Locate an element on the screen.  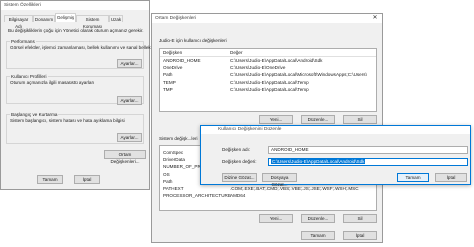
tab-advanced: Gelişmiş is located at coordinates (65, 17).